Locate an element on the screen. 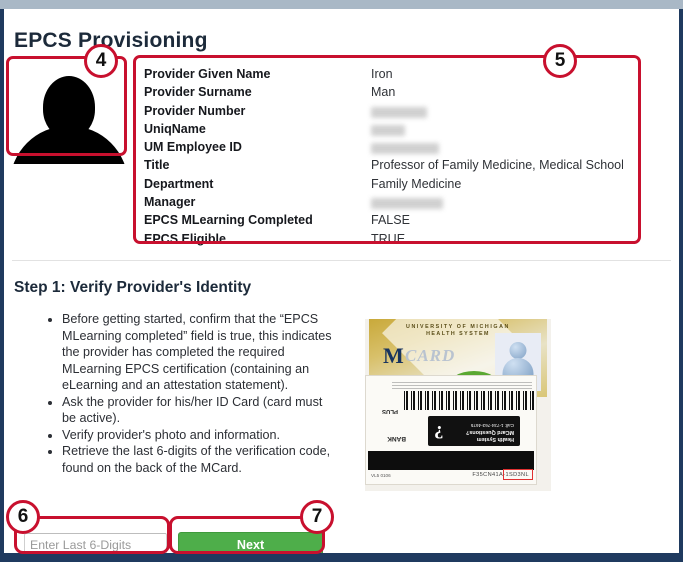  mcard-university-line: UNIVERSITY OF MICHIGAN is located at coordinates (458, 327).